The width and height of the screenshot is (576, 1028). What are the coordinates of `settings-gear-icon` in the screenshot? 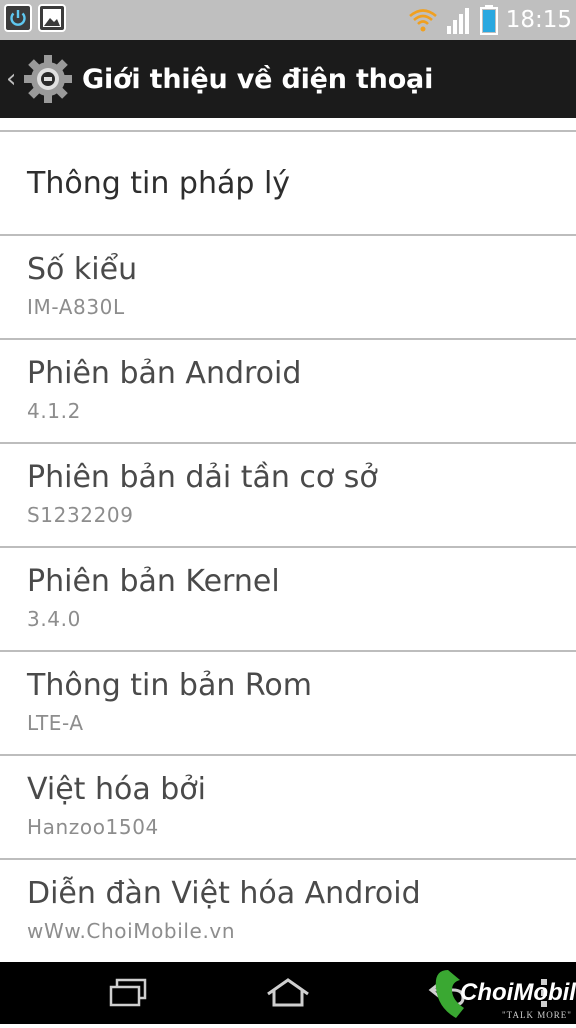 It's located at (48, 79).